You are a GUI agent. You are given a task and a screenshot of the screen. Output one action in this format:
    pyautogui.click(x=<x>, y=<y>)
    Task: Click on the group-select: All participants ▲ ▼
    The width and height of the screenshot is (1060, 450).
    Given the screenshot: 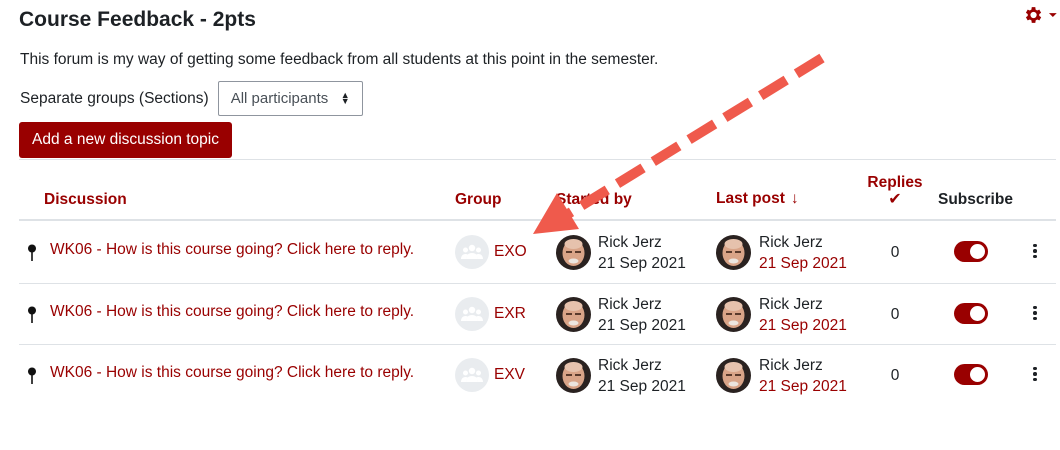 What is the action you would take?
    pyautogui.click(x=290, y=98)
    